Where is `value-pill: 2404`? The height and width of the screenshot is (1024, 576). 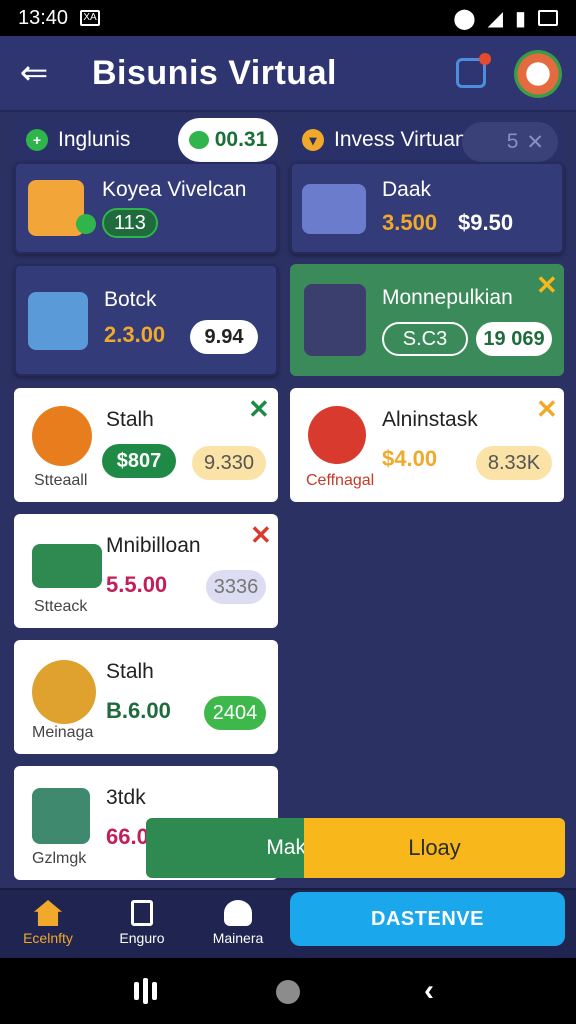
value-pill: 2404 is located at coordinates (235, 713).